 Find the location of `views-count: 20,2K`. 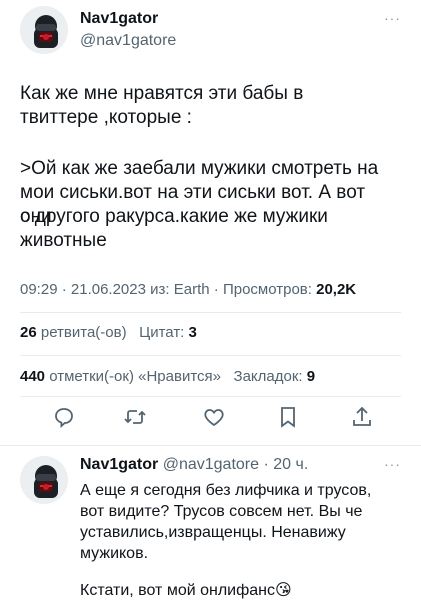

views-count: 20,2K is located at coordinates (336, 289).